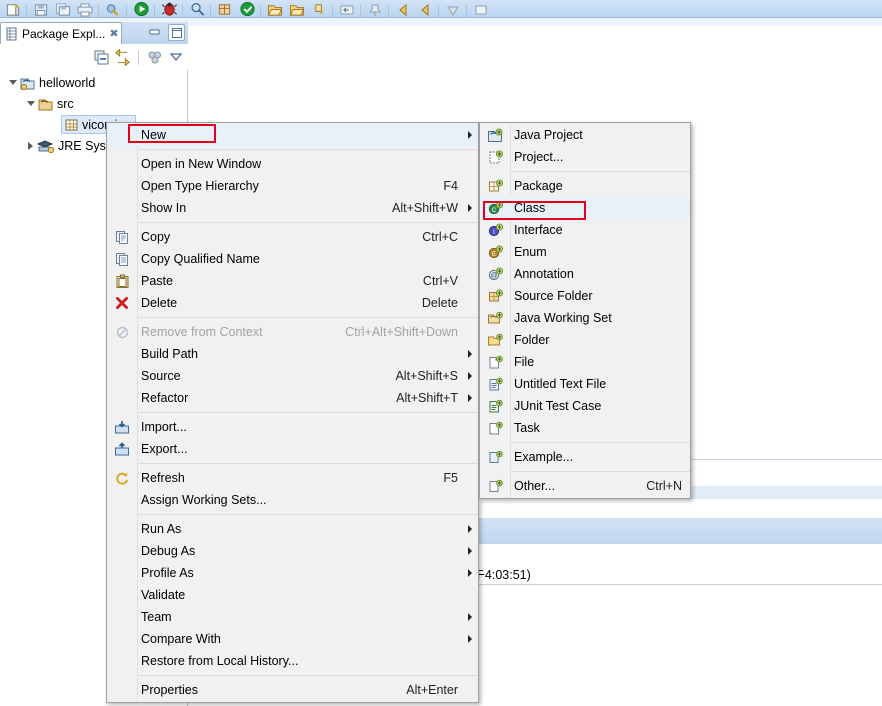  What do you see at coordinates (292, 376) in the screenshot?
I see `menu-item-source: Source Alt+Shift+S` at bounding box center [292, 376].